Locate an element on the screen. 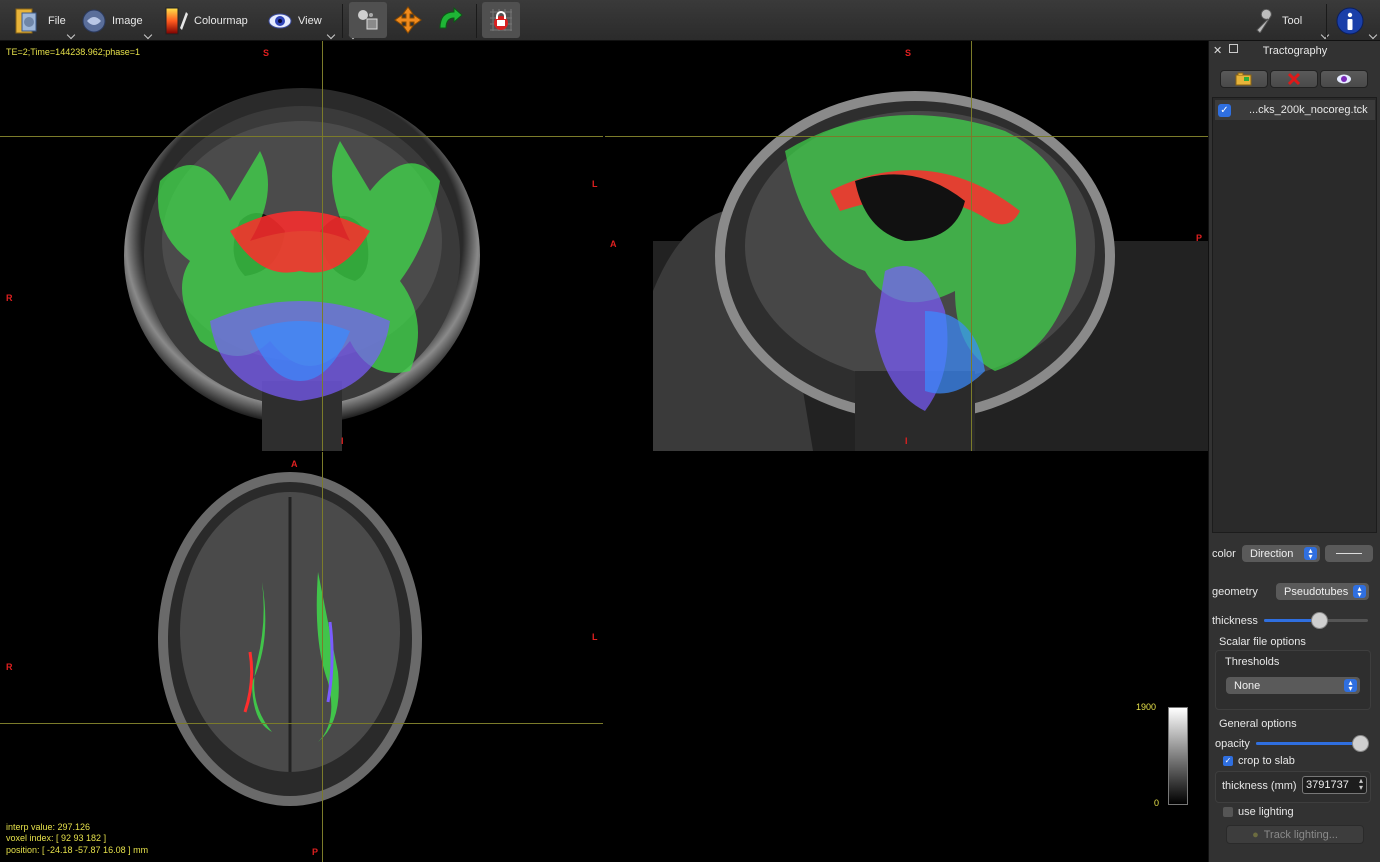 Image resolution: width=1380 pixels, height=862 pixels. interp-value: interp value: 297.126 is located at coordinates (48, 826).